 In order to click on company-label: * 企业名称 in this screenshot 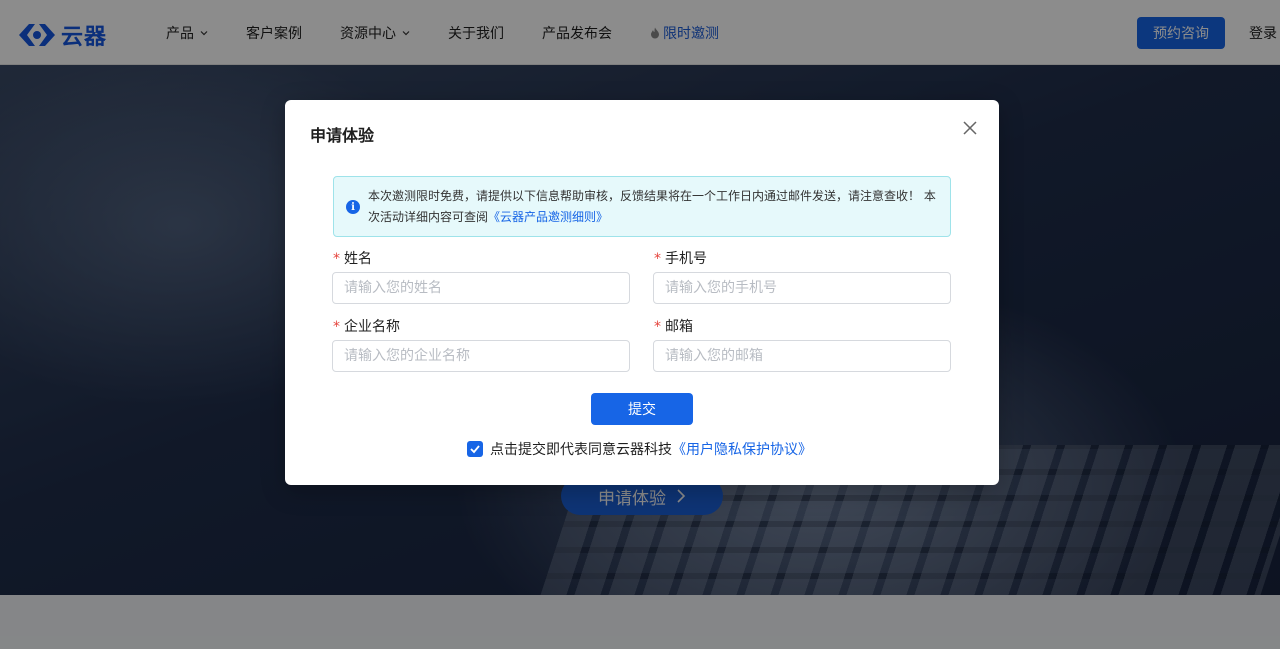, I will do `click(366, 326)`.